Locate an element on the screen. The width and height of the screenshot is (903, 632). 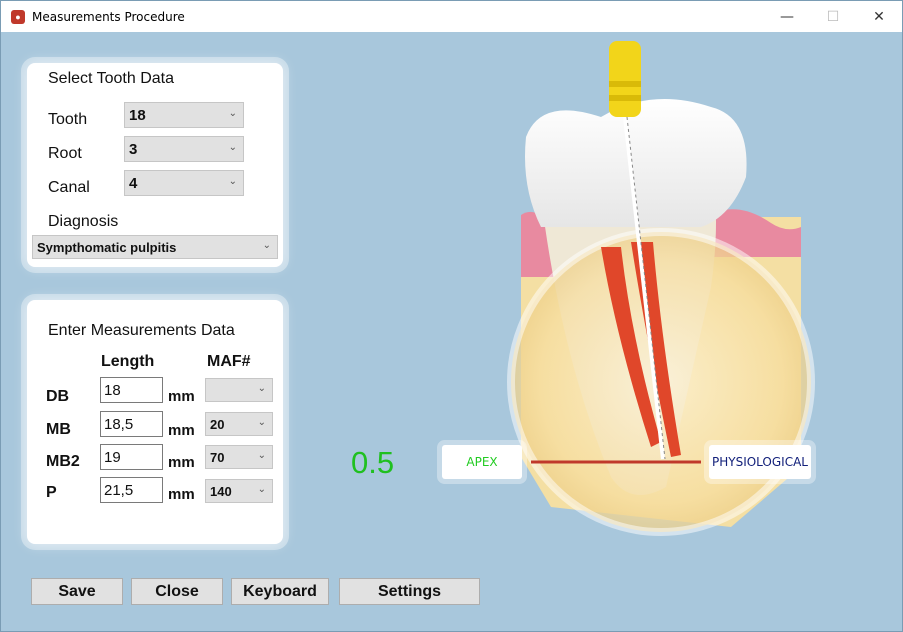
maf-select-p: 140 ⌄ is located at coordinates (239, 491).